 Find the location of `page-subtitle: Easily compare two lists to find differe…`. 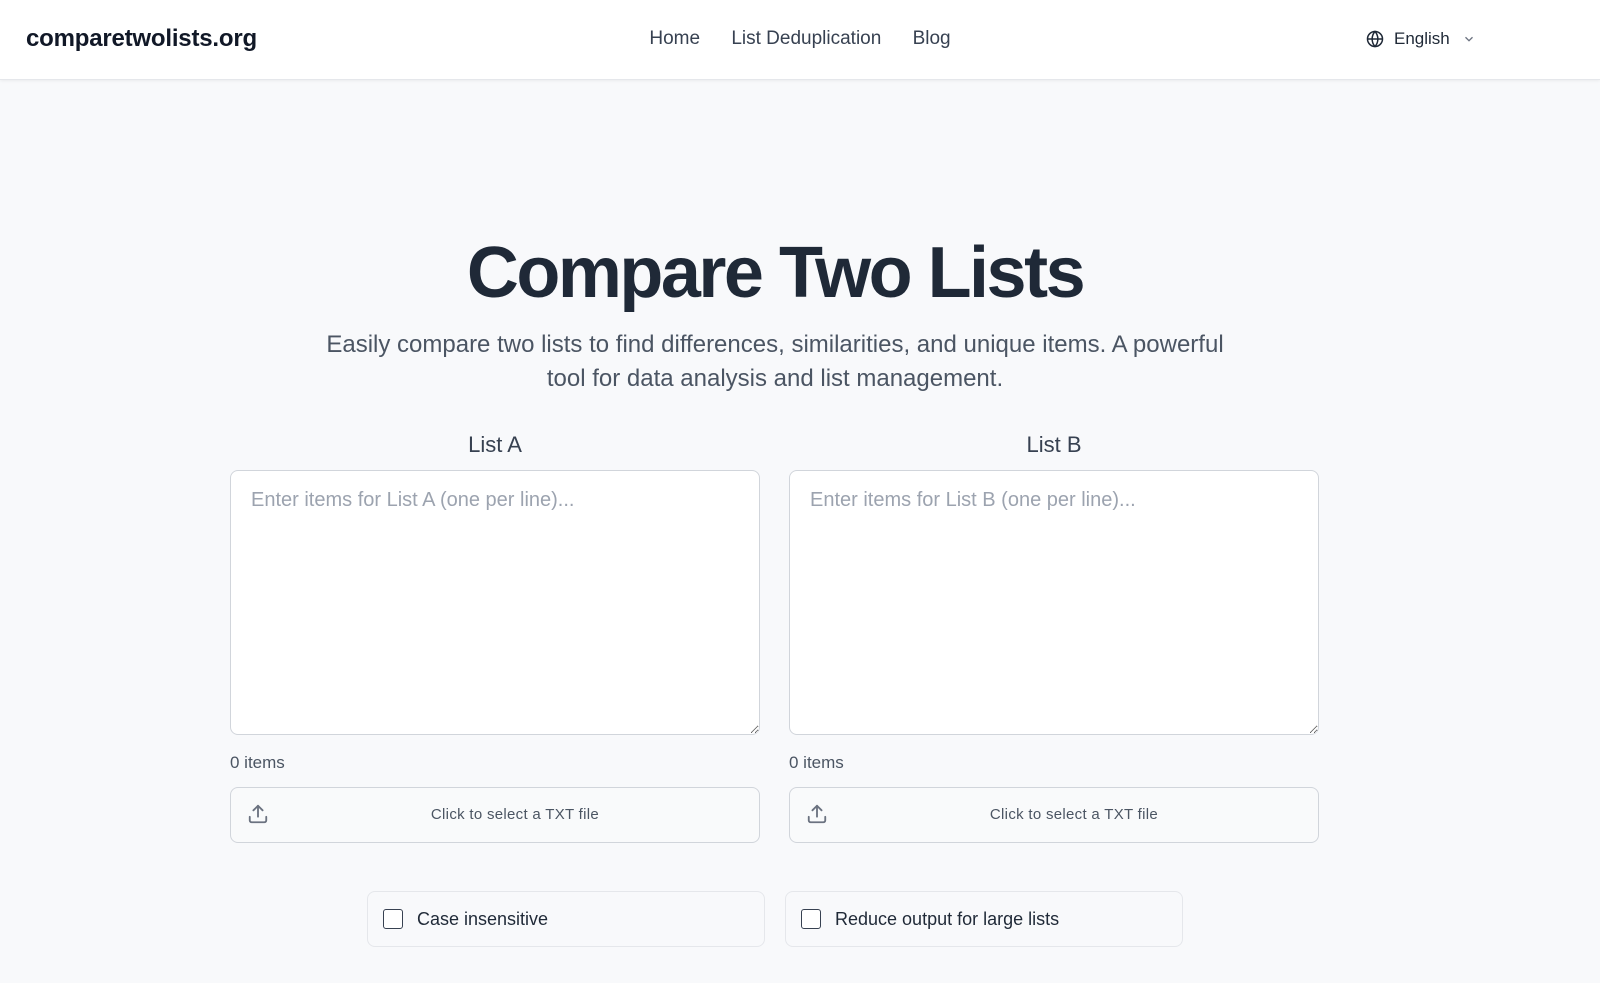

page-subtitle: Easily compare two lists to find differe… is located at coordinates (775, 361).